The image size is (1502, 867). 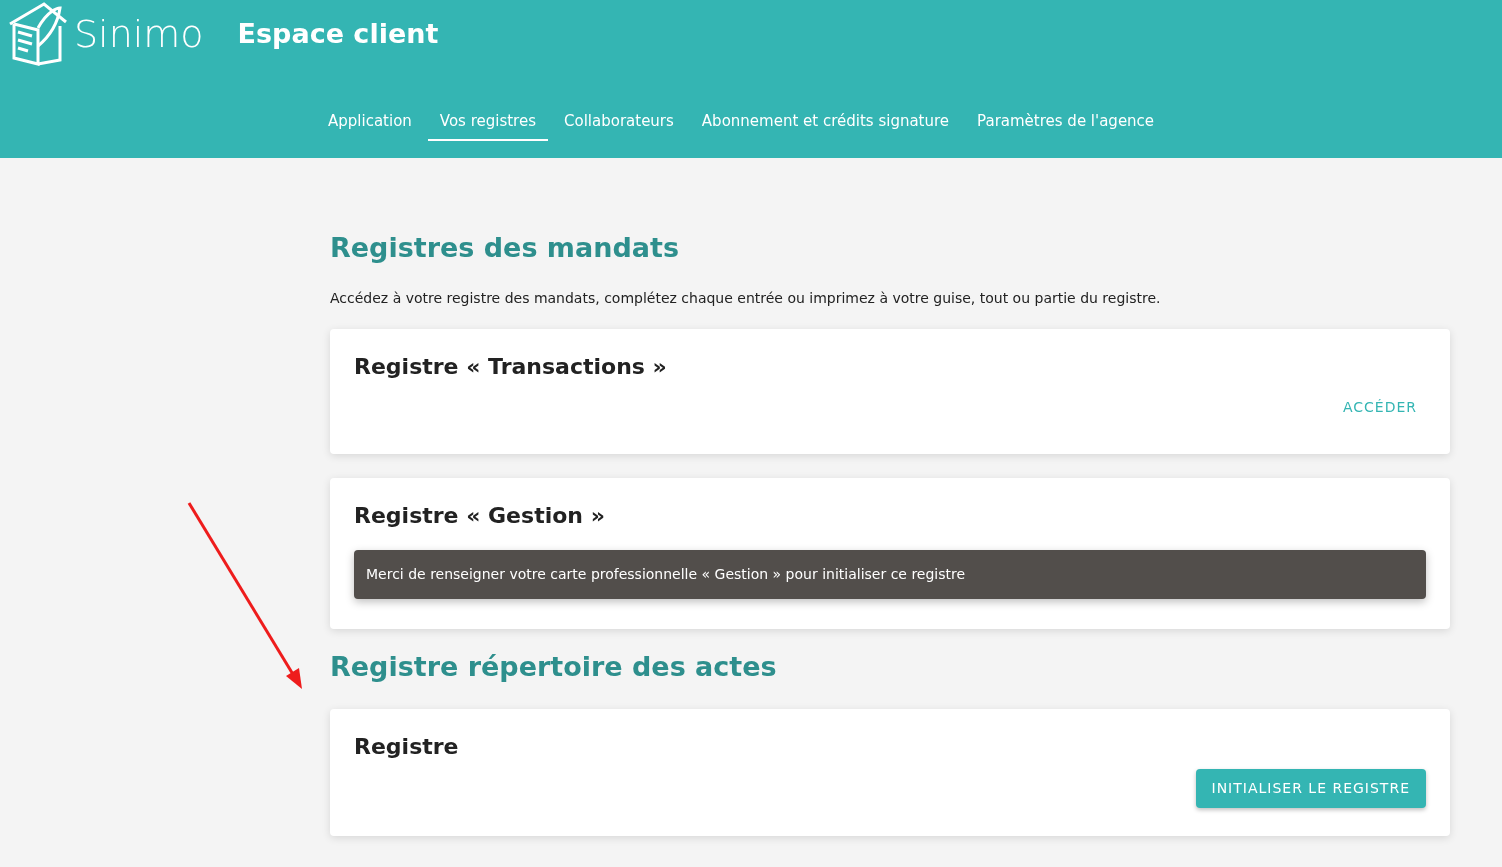 What do you see at coordinates (38, 34) in the screenshot?
I see `house-feather-logo-icon` at bounding box center [38, 34].